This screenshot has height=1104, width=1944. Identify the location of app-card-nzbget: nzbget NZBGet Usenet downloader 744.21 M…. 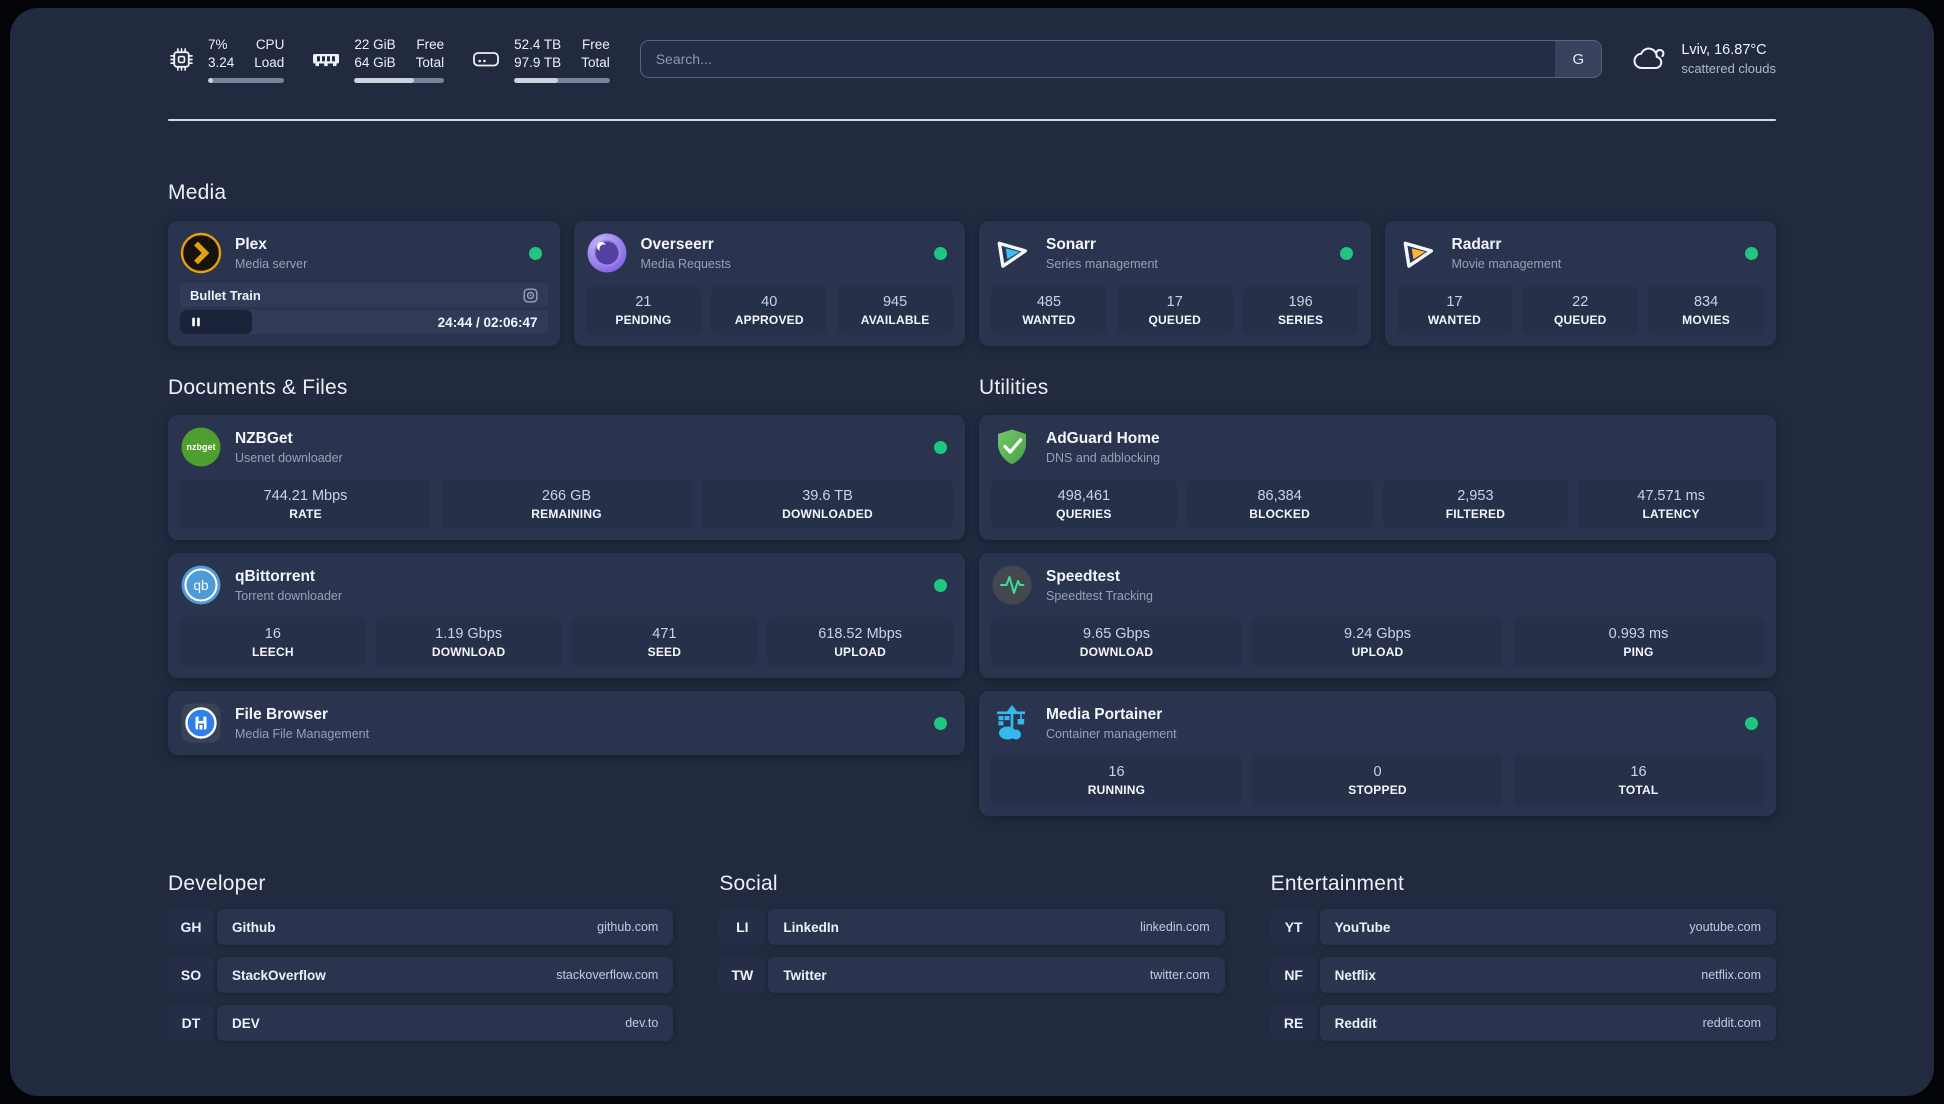
(566, 477).